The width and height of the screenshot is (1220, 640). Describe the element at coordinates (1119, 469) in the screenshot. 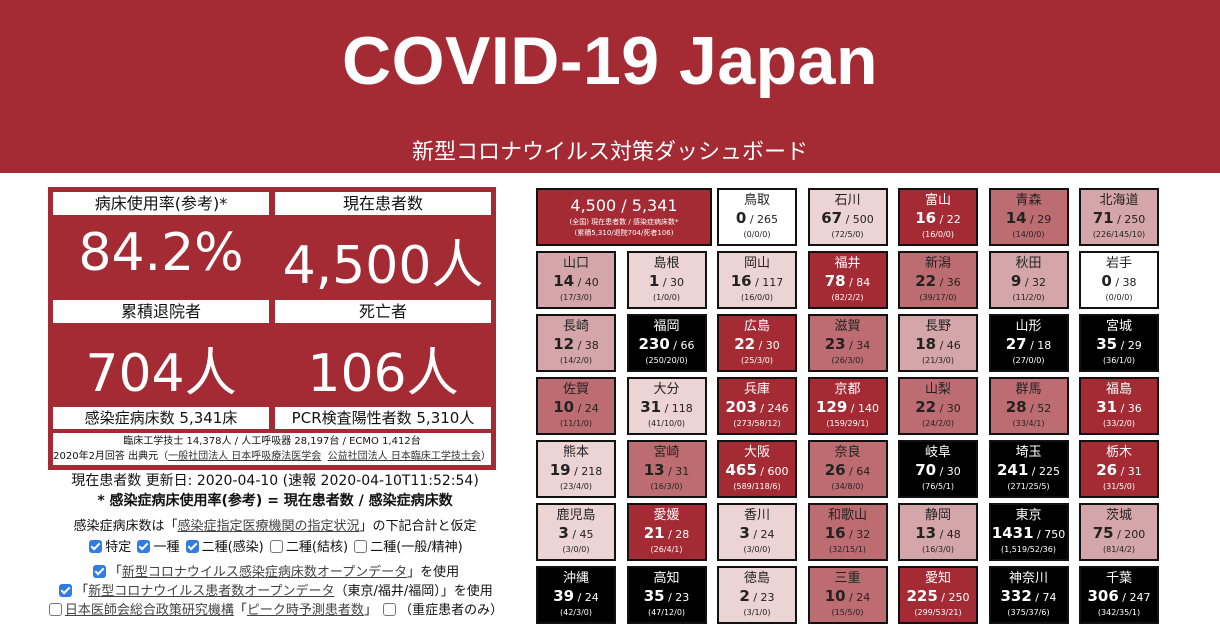

I see `prefecture-cell: 栃木 26 / 31 (31/5/0)` at that location.